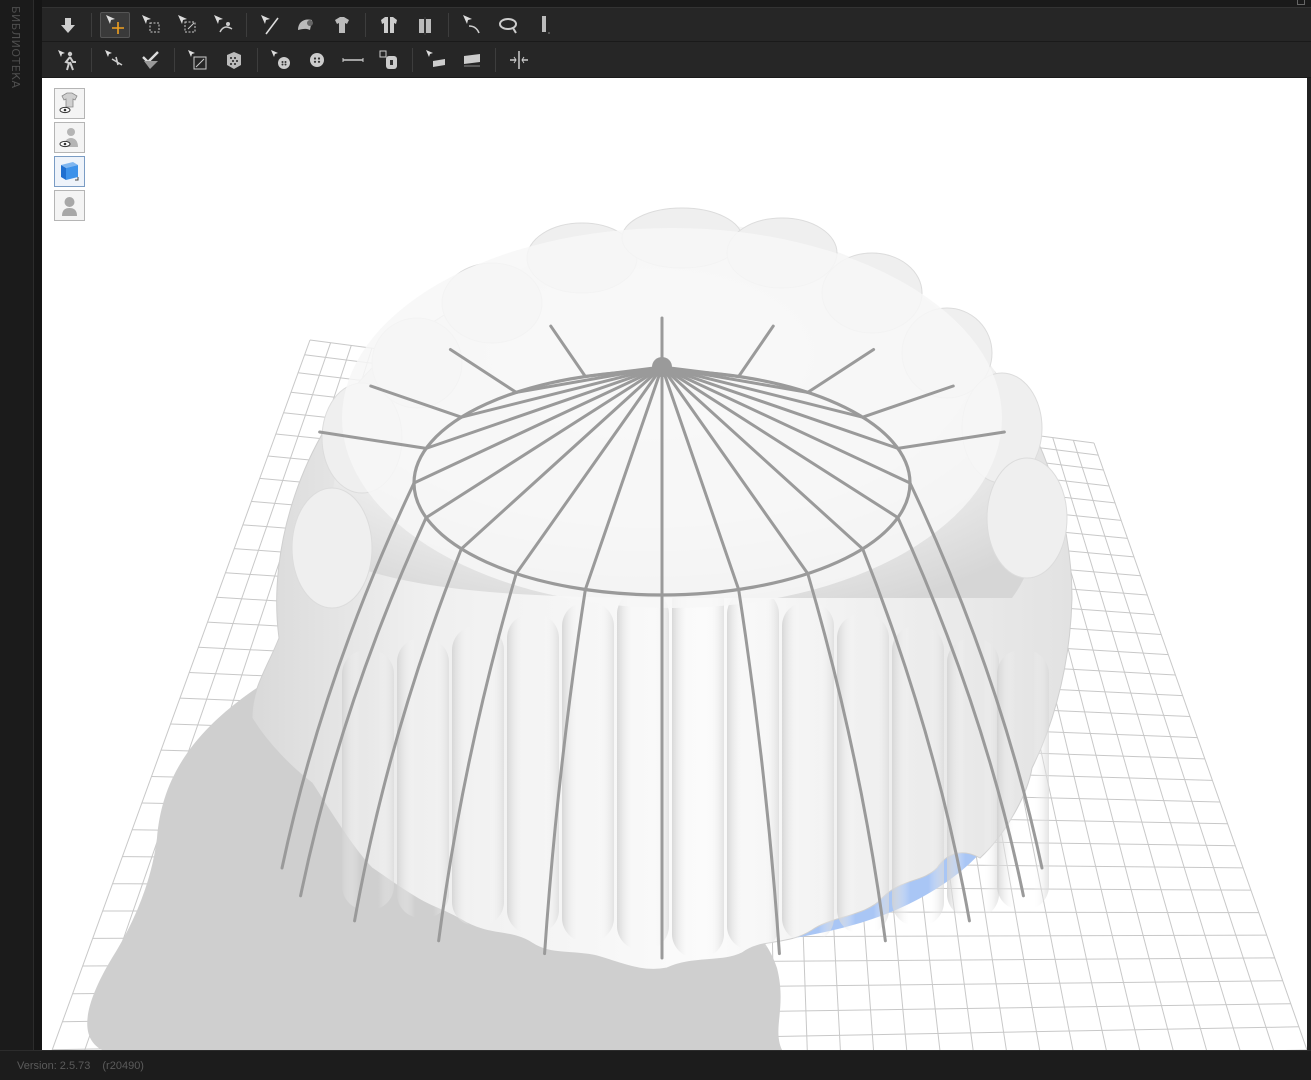 The width and height of the screenshot is (1311, 1080). I want to click on garment-visibility-icon, so click(69, 103).